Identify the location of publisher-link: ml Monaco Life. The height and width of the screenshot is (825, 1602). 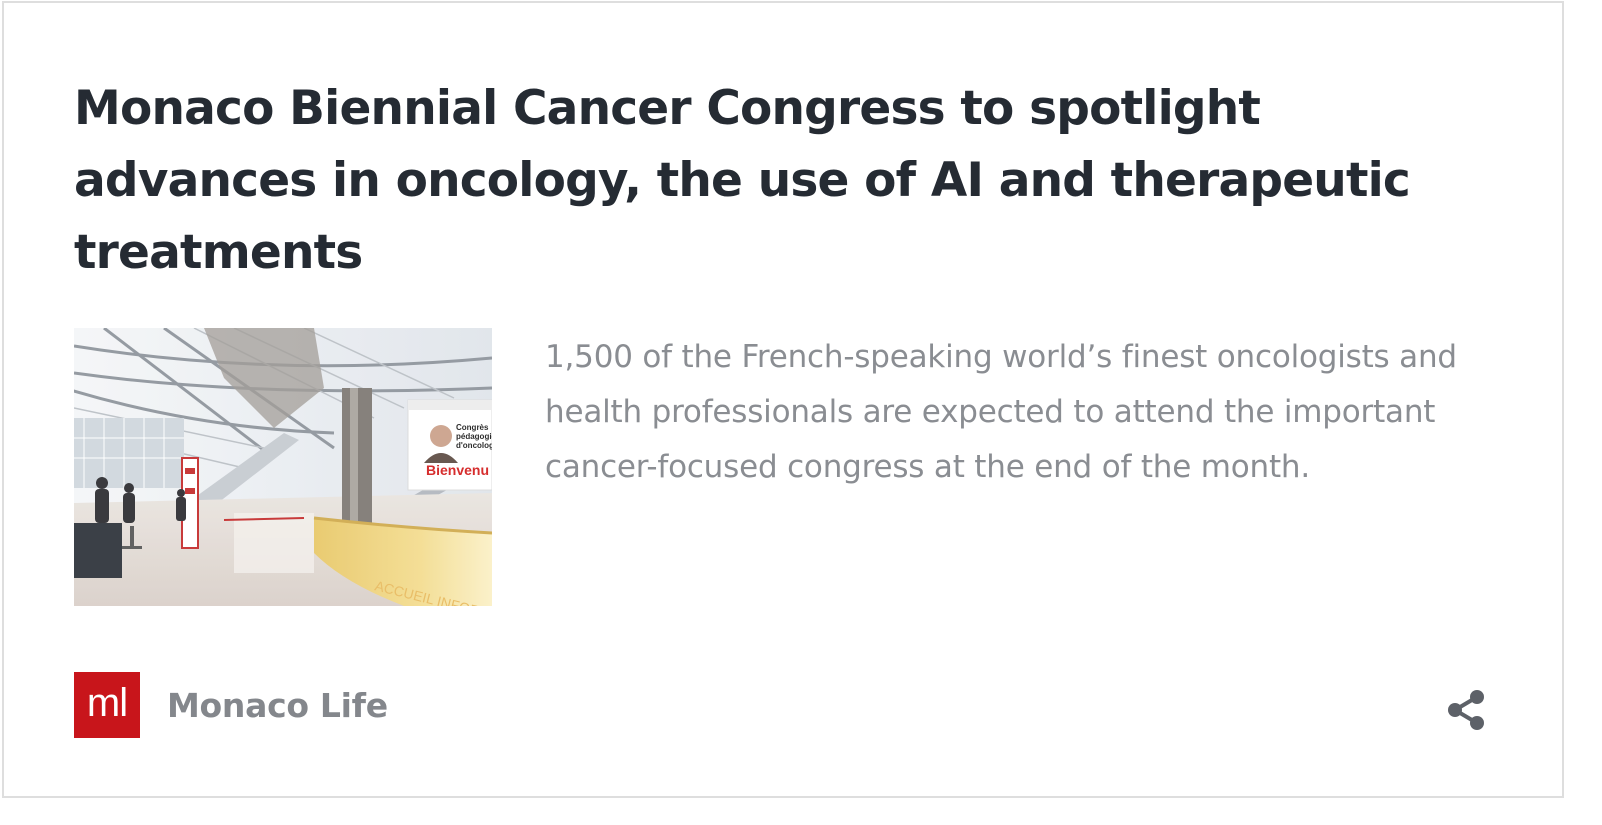
(231, 705).